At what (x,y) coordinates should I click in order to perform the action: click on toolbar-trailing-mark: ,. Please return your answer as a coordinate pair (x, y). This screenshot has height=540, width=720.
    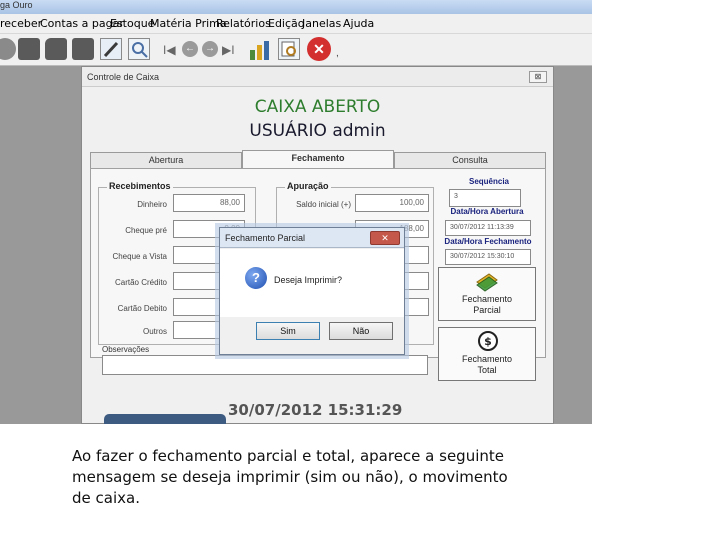
    Looking at the image, I should click on (337, 53).